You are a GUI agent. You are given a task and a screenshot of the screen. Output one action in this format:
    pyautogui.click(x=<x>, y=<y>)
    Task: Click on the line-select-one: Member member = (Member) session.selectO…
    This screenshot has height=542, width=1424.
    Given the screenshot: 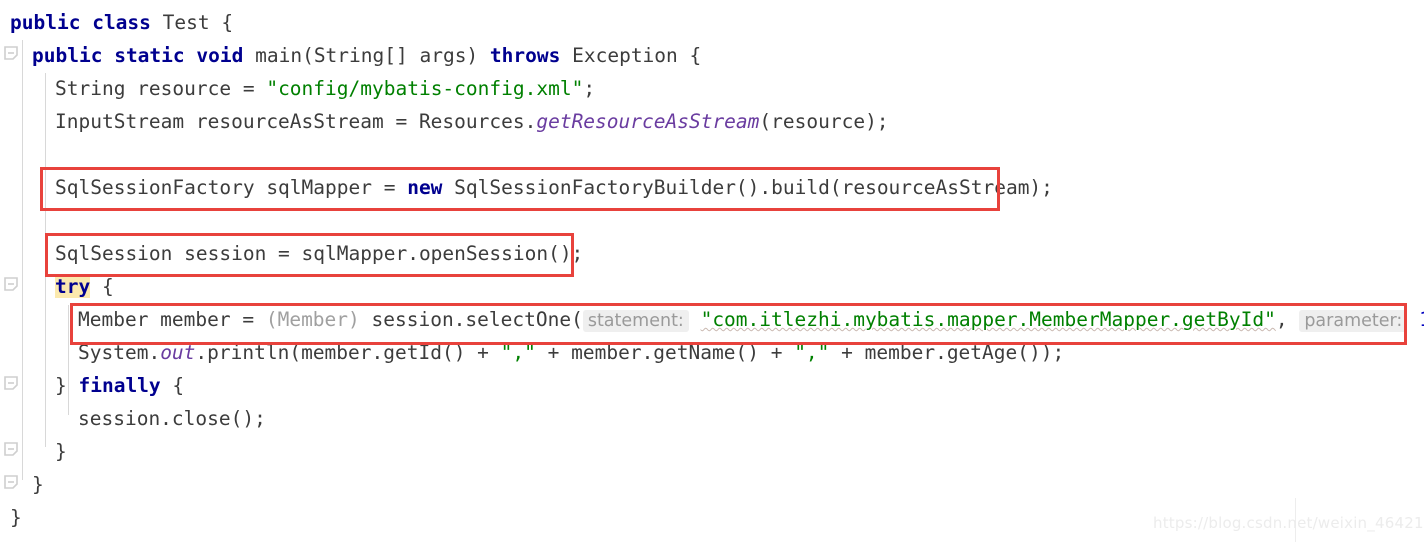 What is the action you would take?
    pyautogui.click(x=751, y=319)
    